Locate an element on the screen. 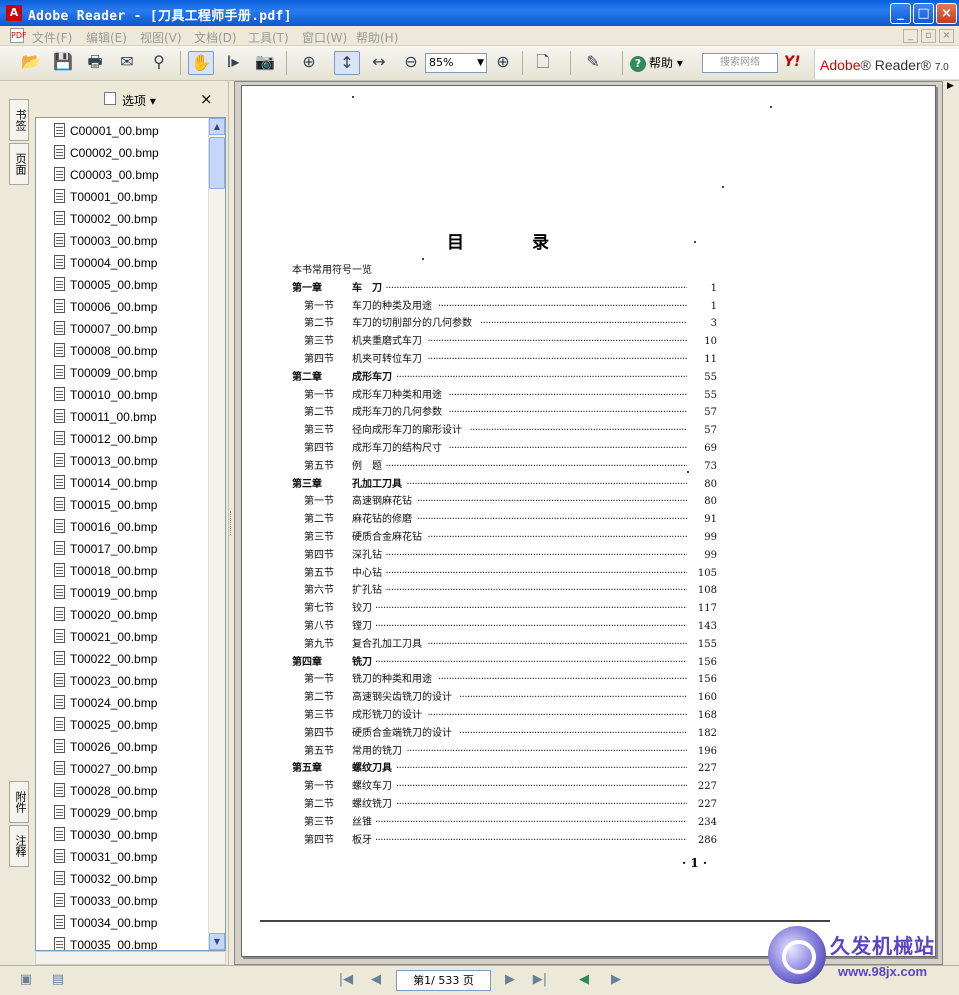 The height and width of the screenshot is (995, 959). bookmark-item: T00026_00.bmp is located at coordinates (105, 747).